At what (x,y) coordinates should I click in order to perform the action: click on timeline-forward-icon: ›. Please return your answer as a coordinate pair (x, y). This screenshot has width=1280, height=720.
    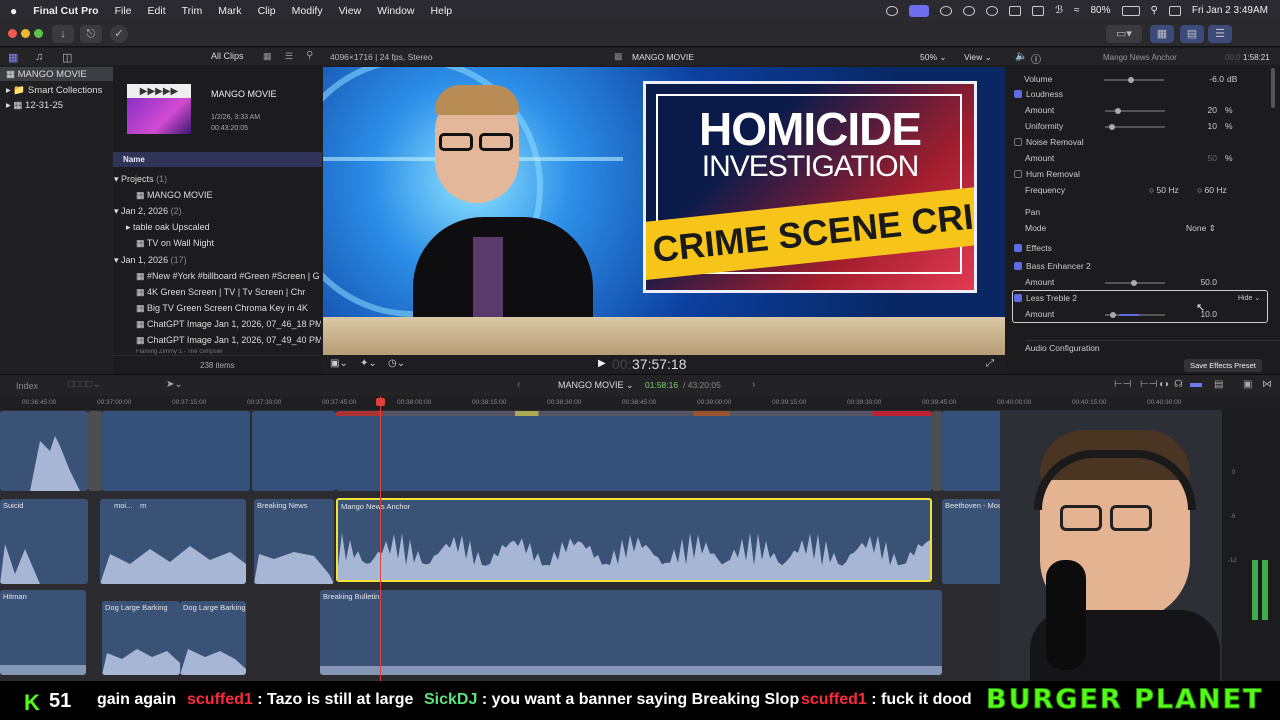
    Looking at the image, I should click on (753, 384).